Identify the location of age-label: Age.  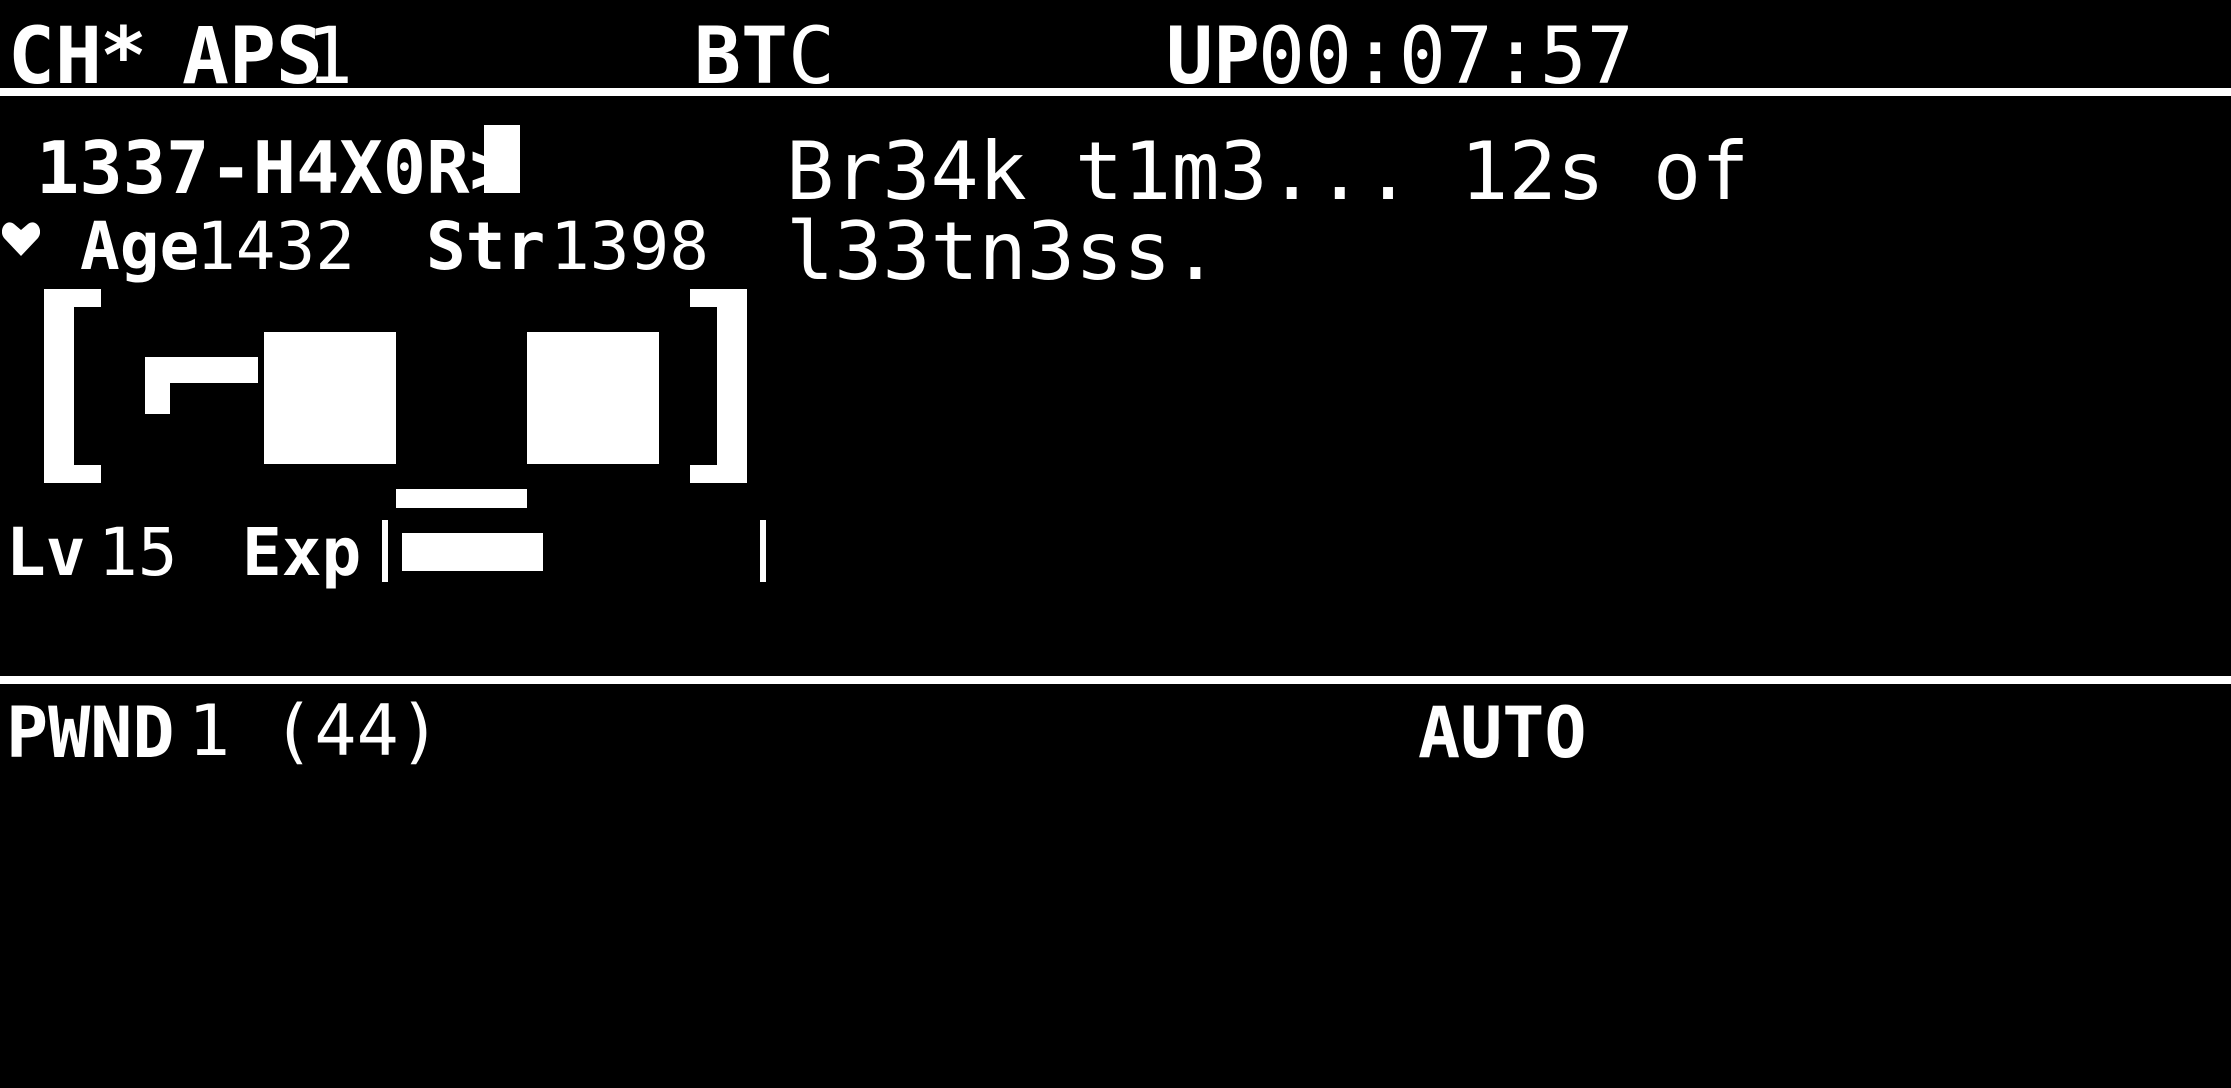
(140, 246).